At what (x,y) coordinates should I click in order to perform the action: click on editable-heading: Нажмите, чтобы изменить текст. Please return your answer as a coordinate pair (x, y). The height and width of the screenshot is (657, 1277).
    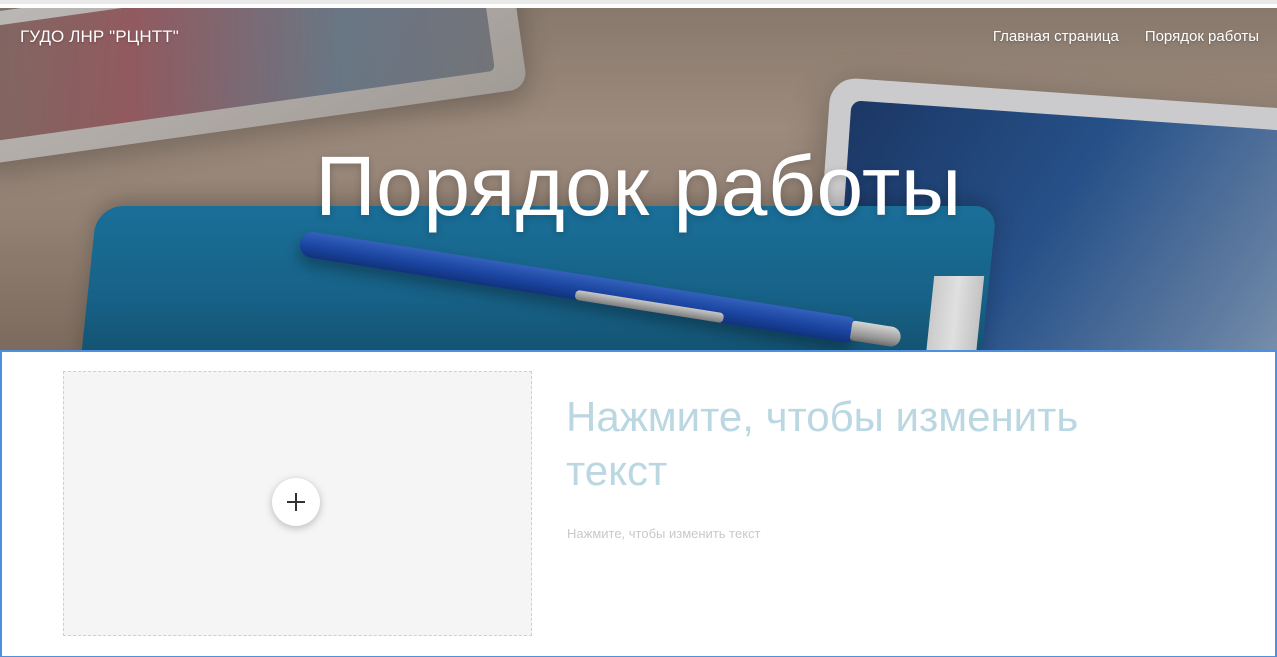
    Looking at the image, I should click on (866, 444).